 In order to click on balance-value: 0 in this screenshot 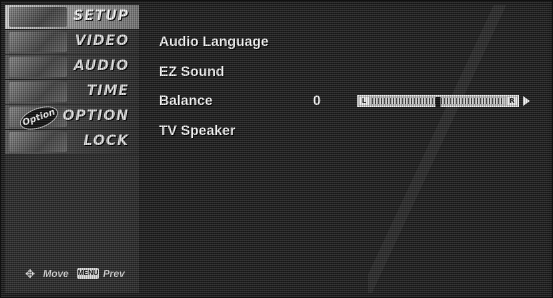, I will do `click(317, 100)`.